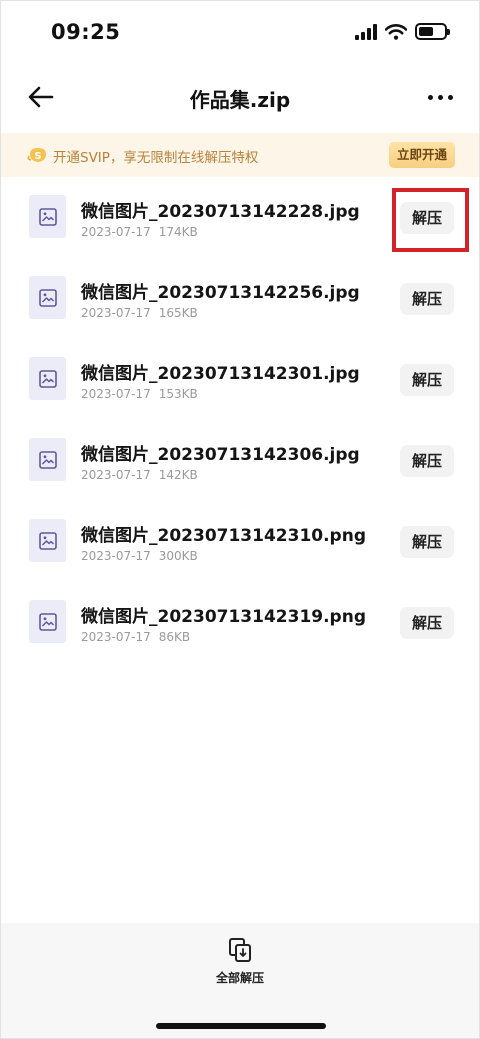 Image resolution: width=480 pixels, height=1039 pixels. What do you see at coordinates (174, 637) in the screenshot?
I see `file-size: 86KB` at bounding box center [174, 637].